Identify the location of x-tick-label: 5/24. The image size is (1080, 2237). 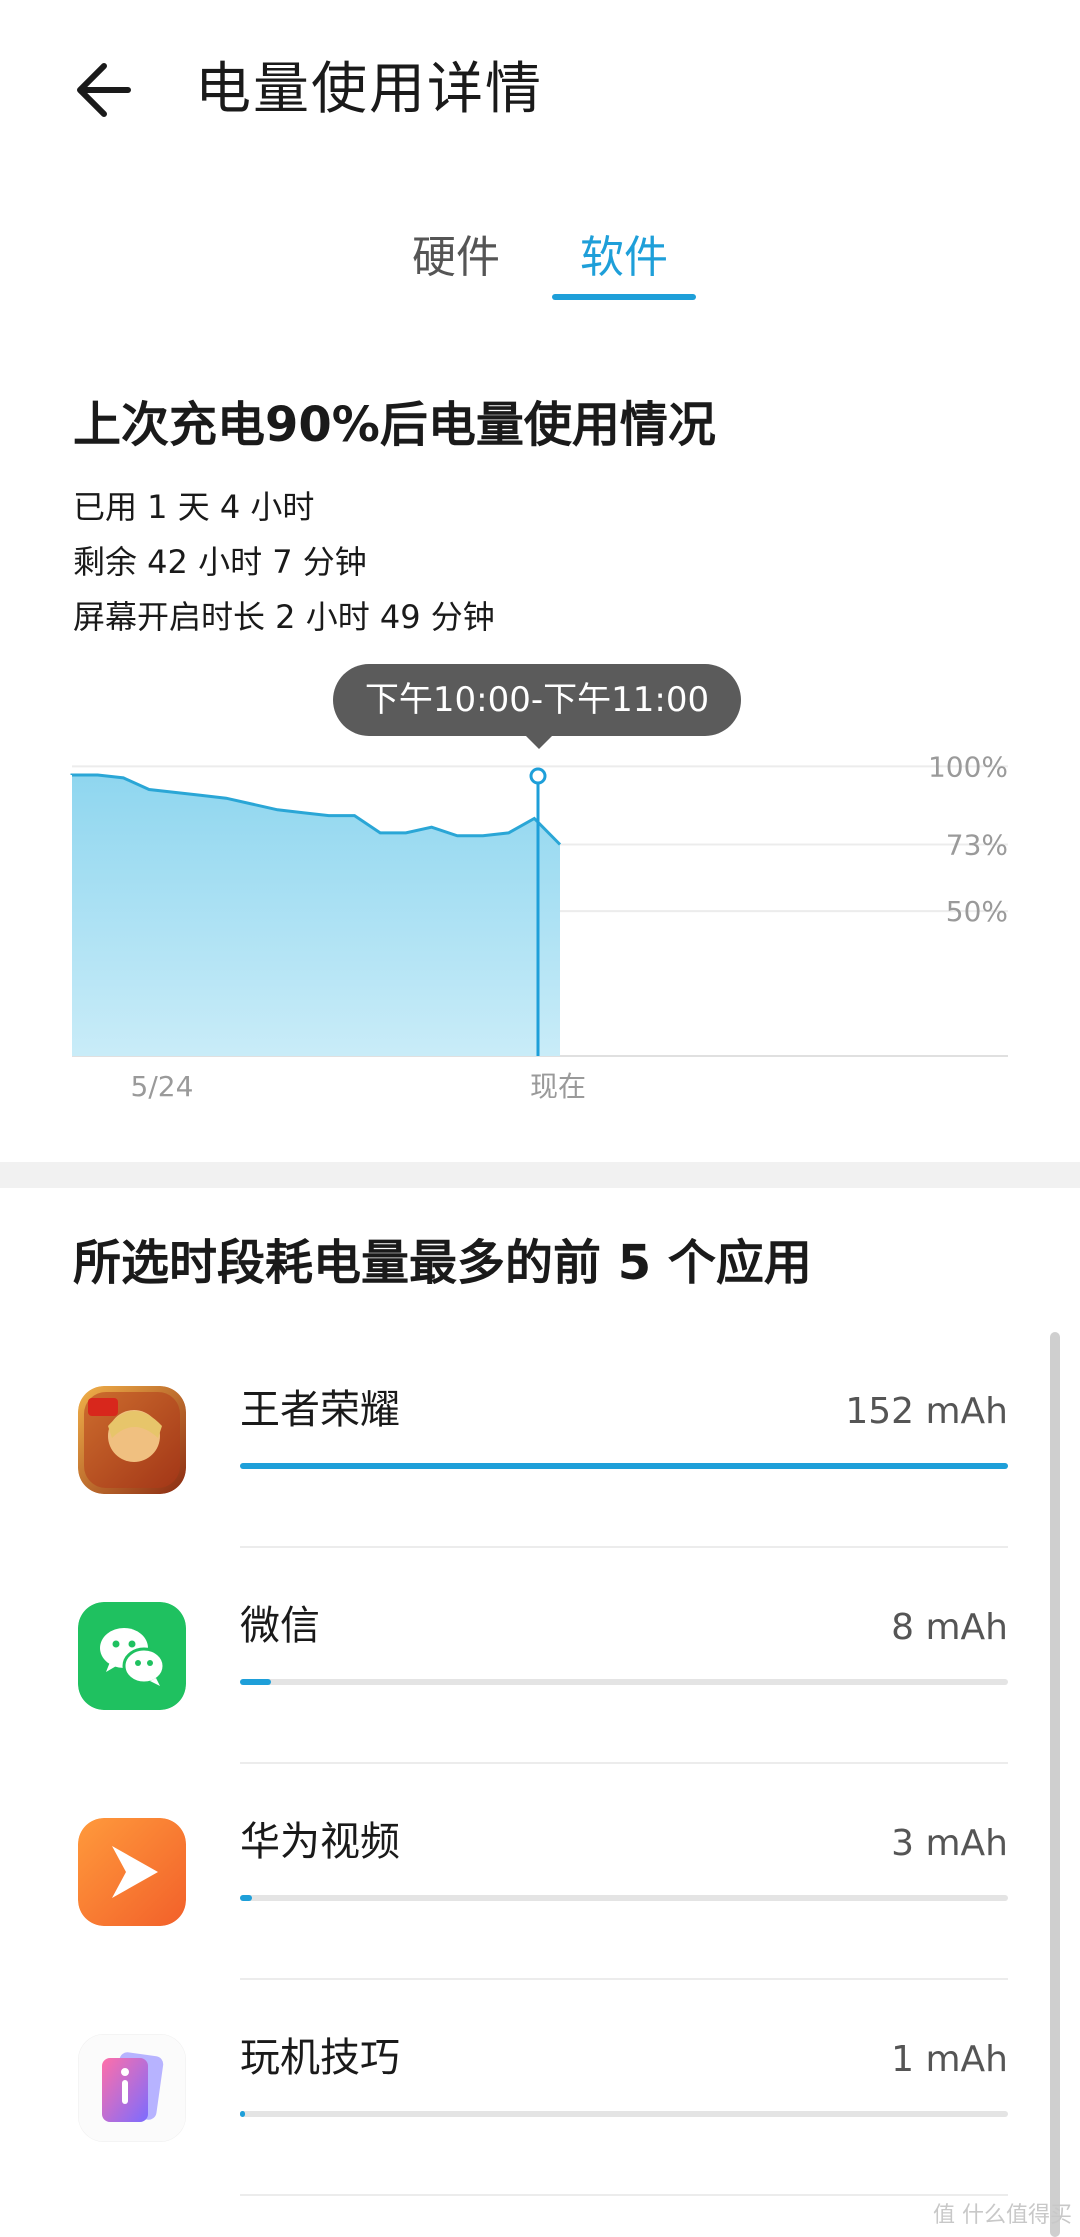
(162, 1086).